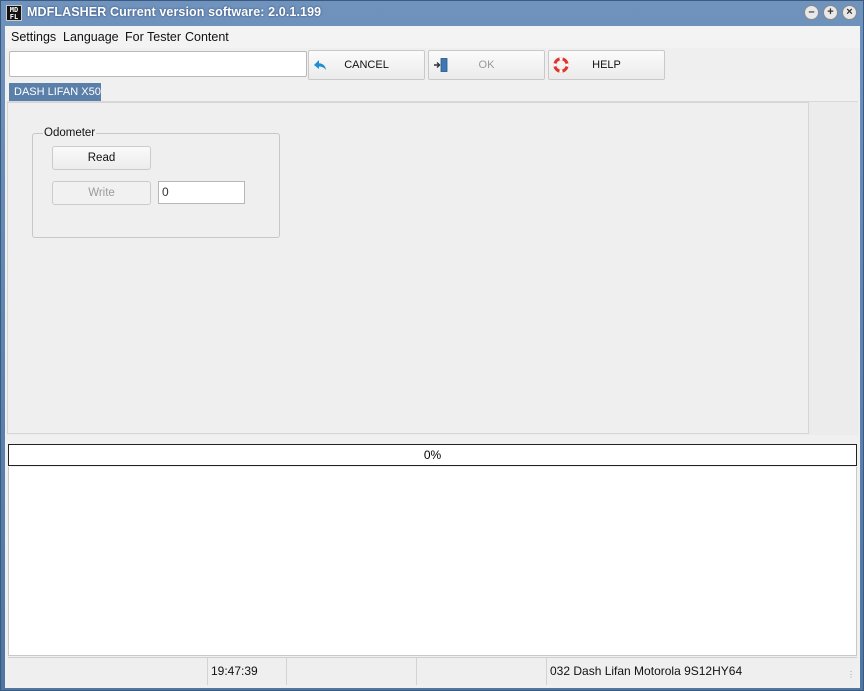 Image resolution: width=864 pixels, height=691 pixels. What do you see at coordinates (432, 37) in the screenshot?
I see `menu-bar: Settings Language For Tester Content` at bounding box center [432, 37].